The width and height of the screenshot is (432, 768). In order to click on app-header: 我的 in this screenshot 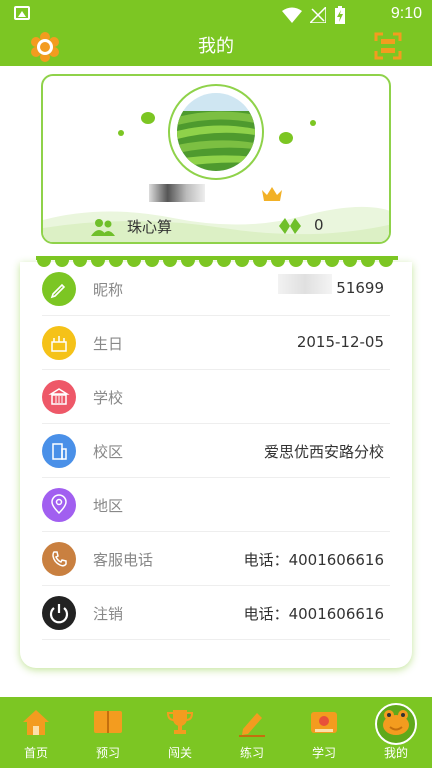, I will do `click(216, 48)`.